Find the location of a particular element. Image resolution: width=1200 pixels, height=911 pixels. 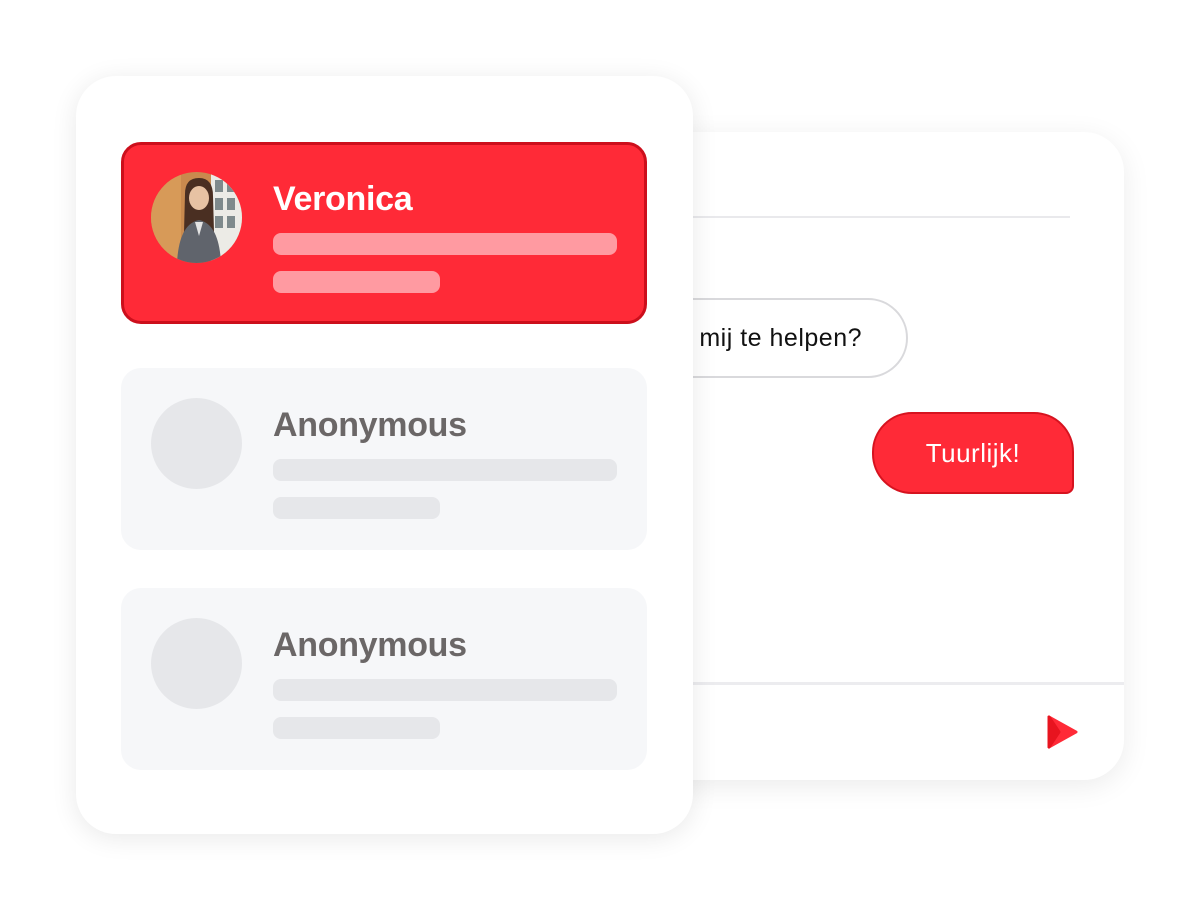

conversation-item-veronica: Veronica is located at coordinates (384, 233).